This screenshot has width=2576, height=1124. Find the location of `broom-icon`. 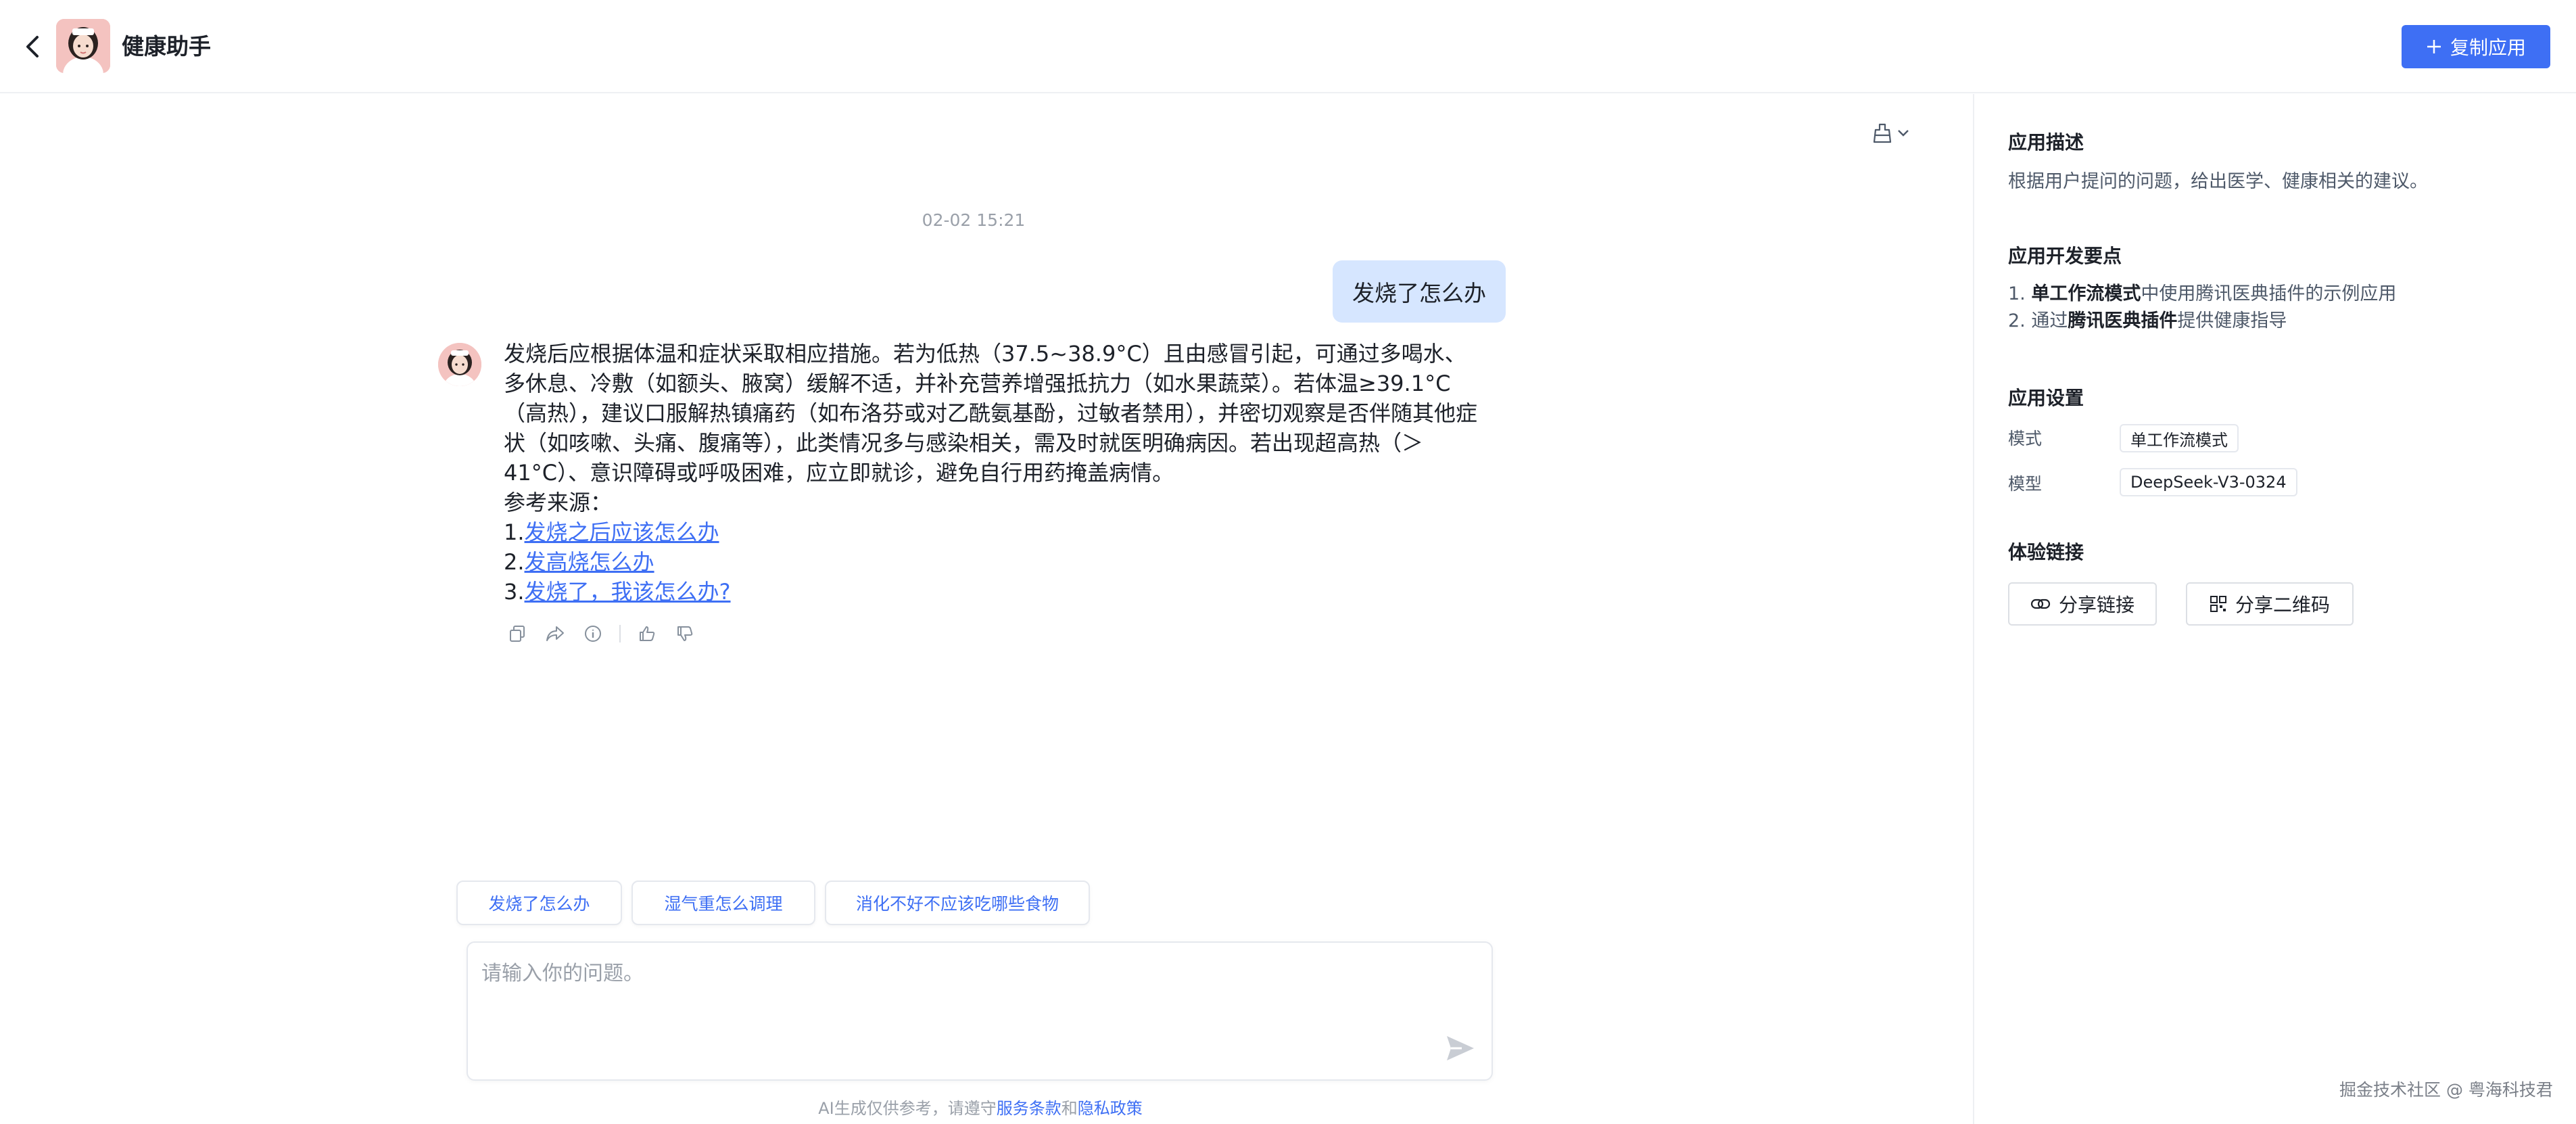

broom-icon is located at coordinates (1882, 133).